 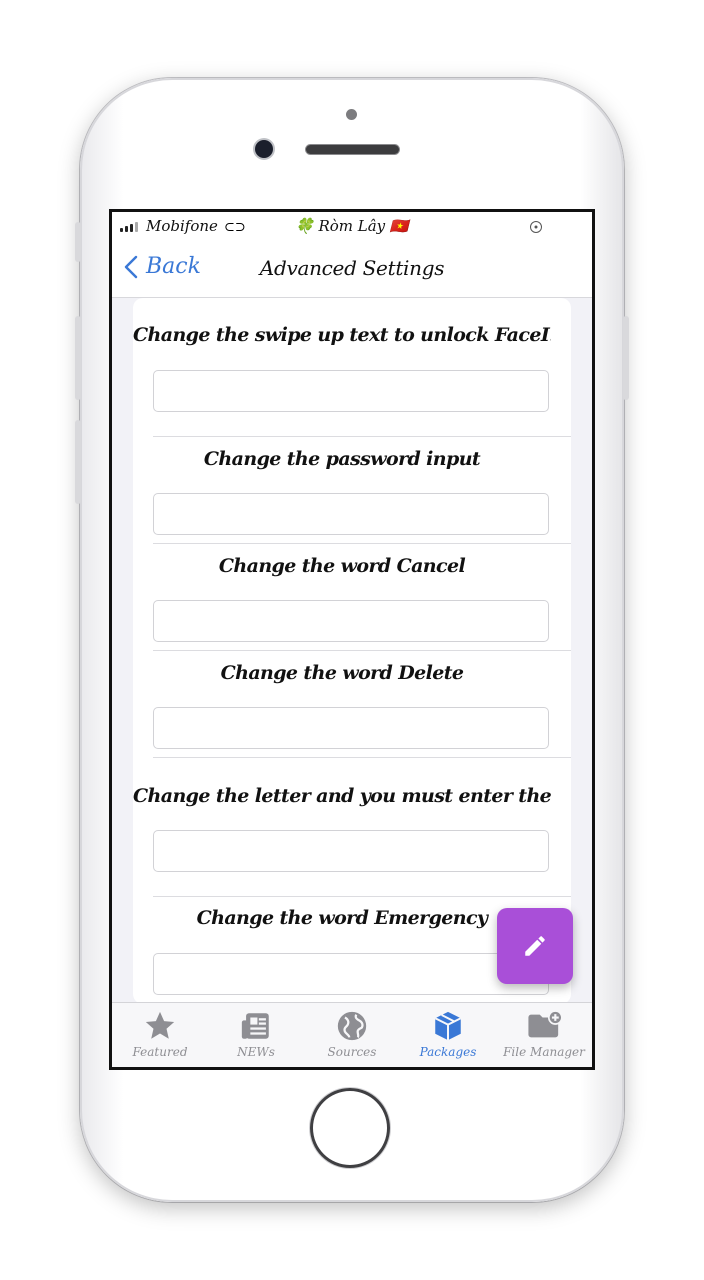 I want to click on tab-file-manager: File Manager, so click(x=544, y=1035).